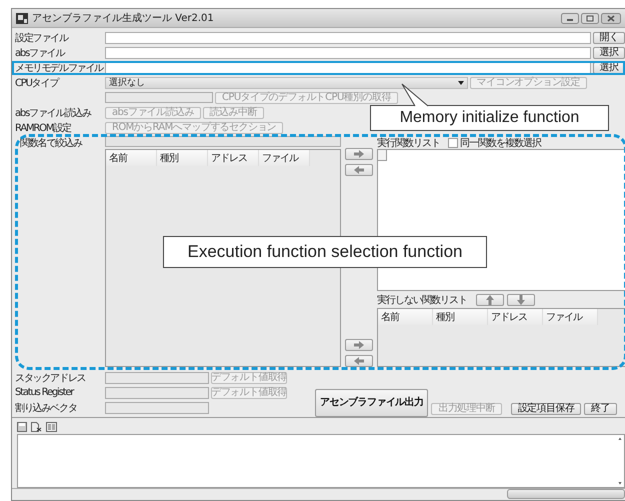 This screenshot has height=501, width=625. What do you see at coordinates (422, 300) in the screenshot?
I see `list-label: 実行しない関数リスト` at bounding box center [422, 300].